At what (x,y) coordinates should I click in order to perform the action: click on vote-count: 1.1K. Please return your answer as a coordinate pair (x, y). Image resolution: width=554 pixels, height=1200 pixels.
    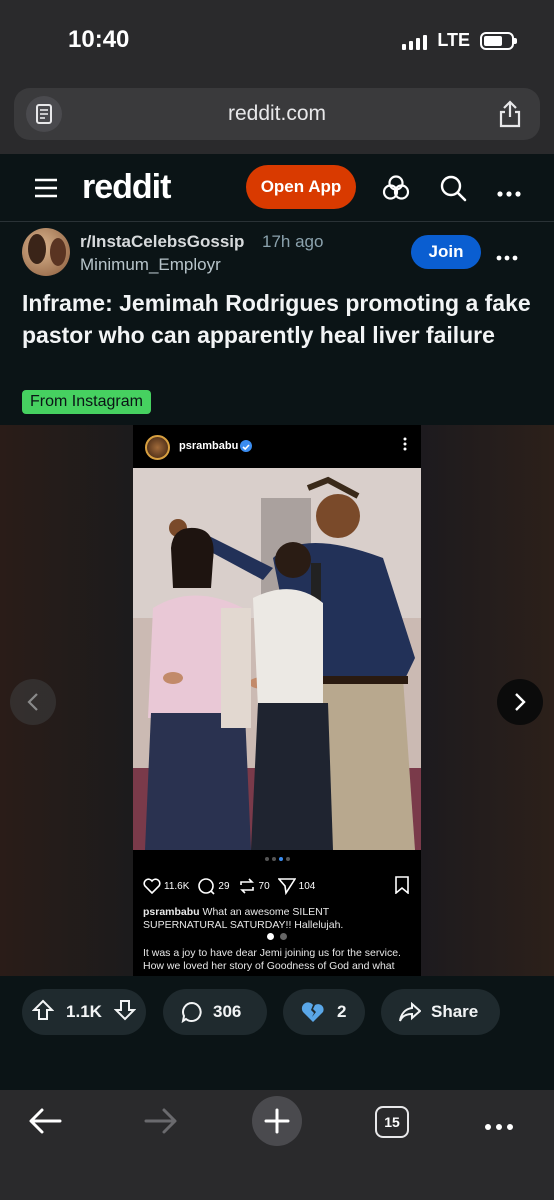
    Looking at the image, I should click on (84, 1011).